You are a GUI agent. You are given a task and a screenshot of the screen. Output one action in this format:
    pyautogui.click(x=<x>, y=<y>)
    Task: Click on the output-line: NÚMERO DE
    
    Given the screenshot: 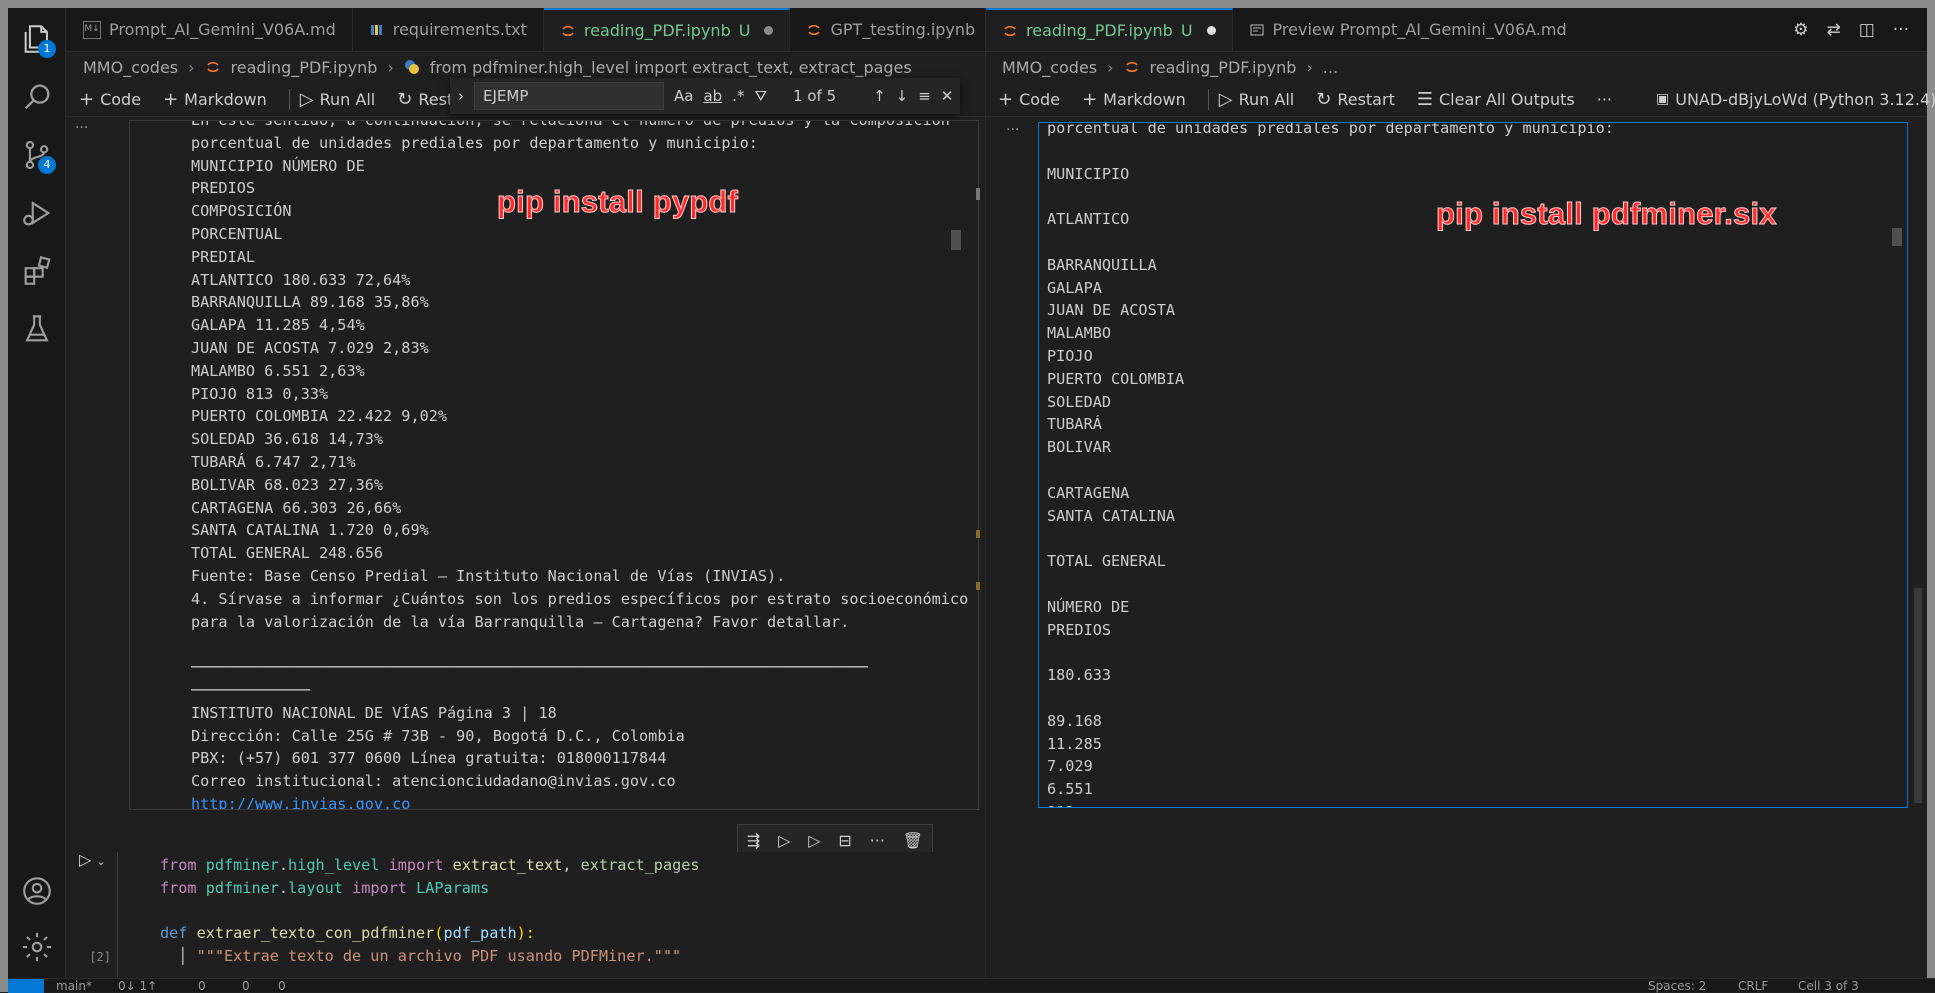 What is the action you would take?
    pyautogui.click(x=1088, y=606)
    